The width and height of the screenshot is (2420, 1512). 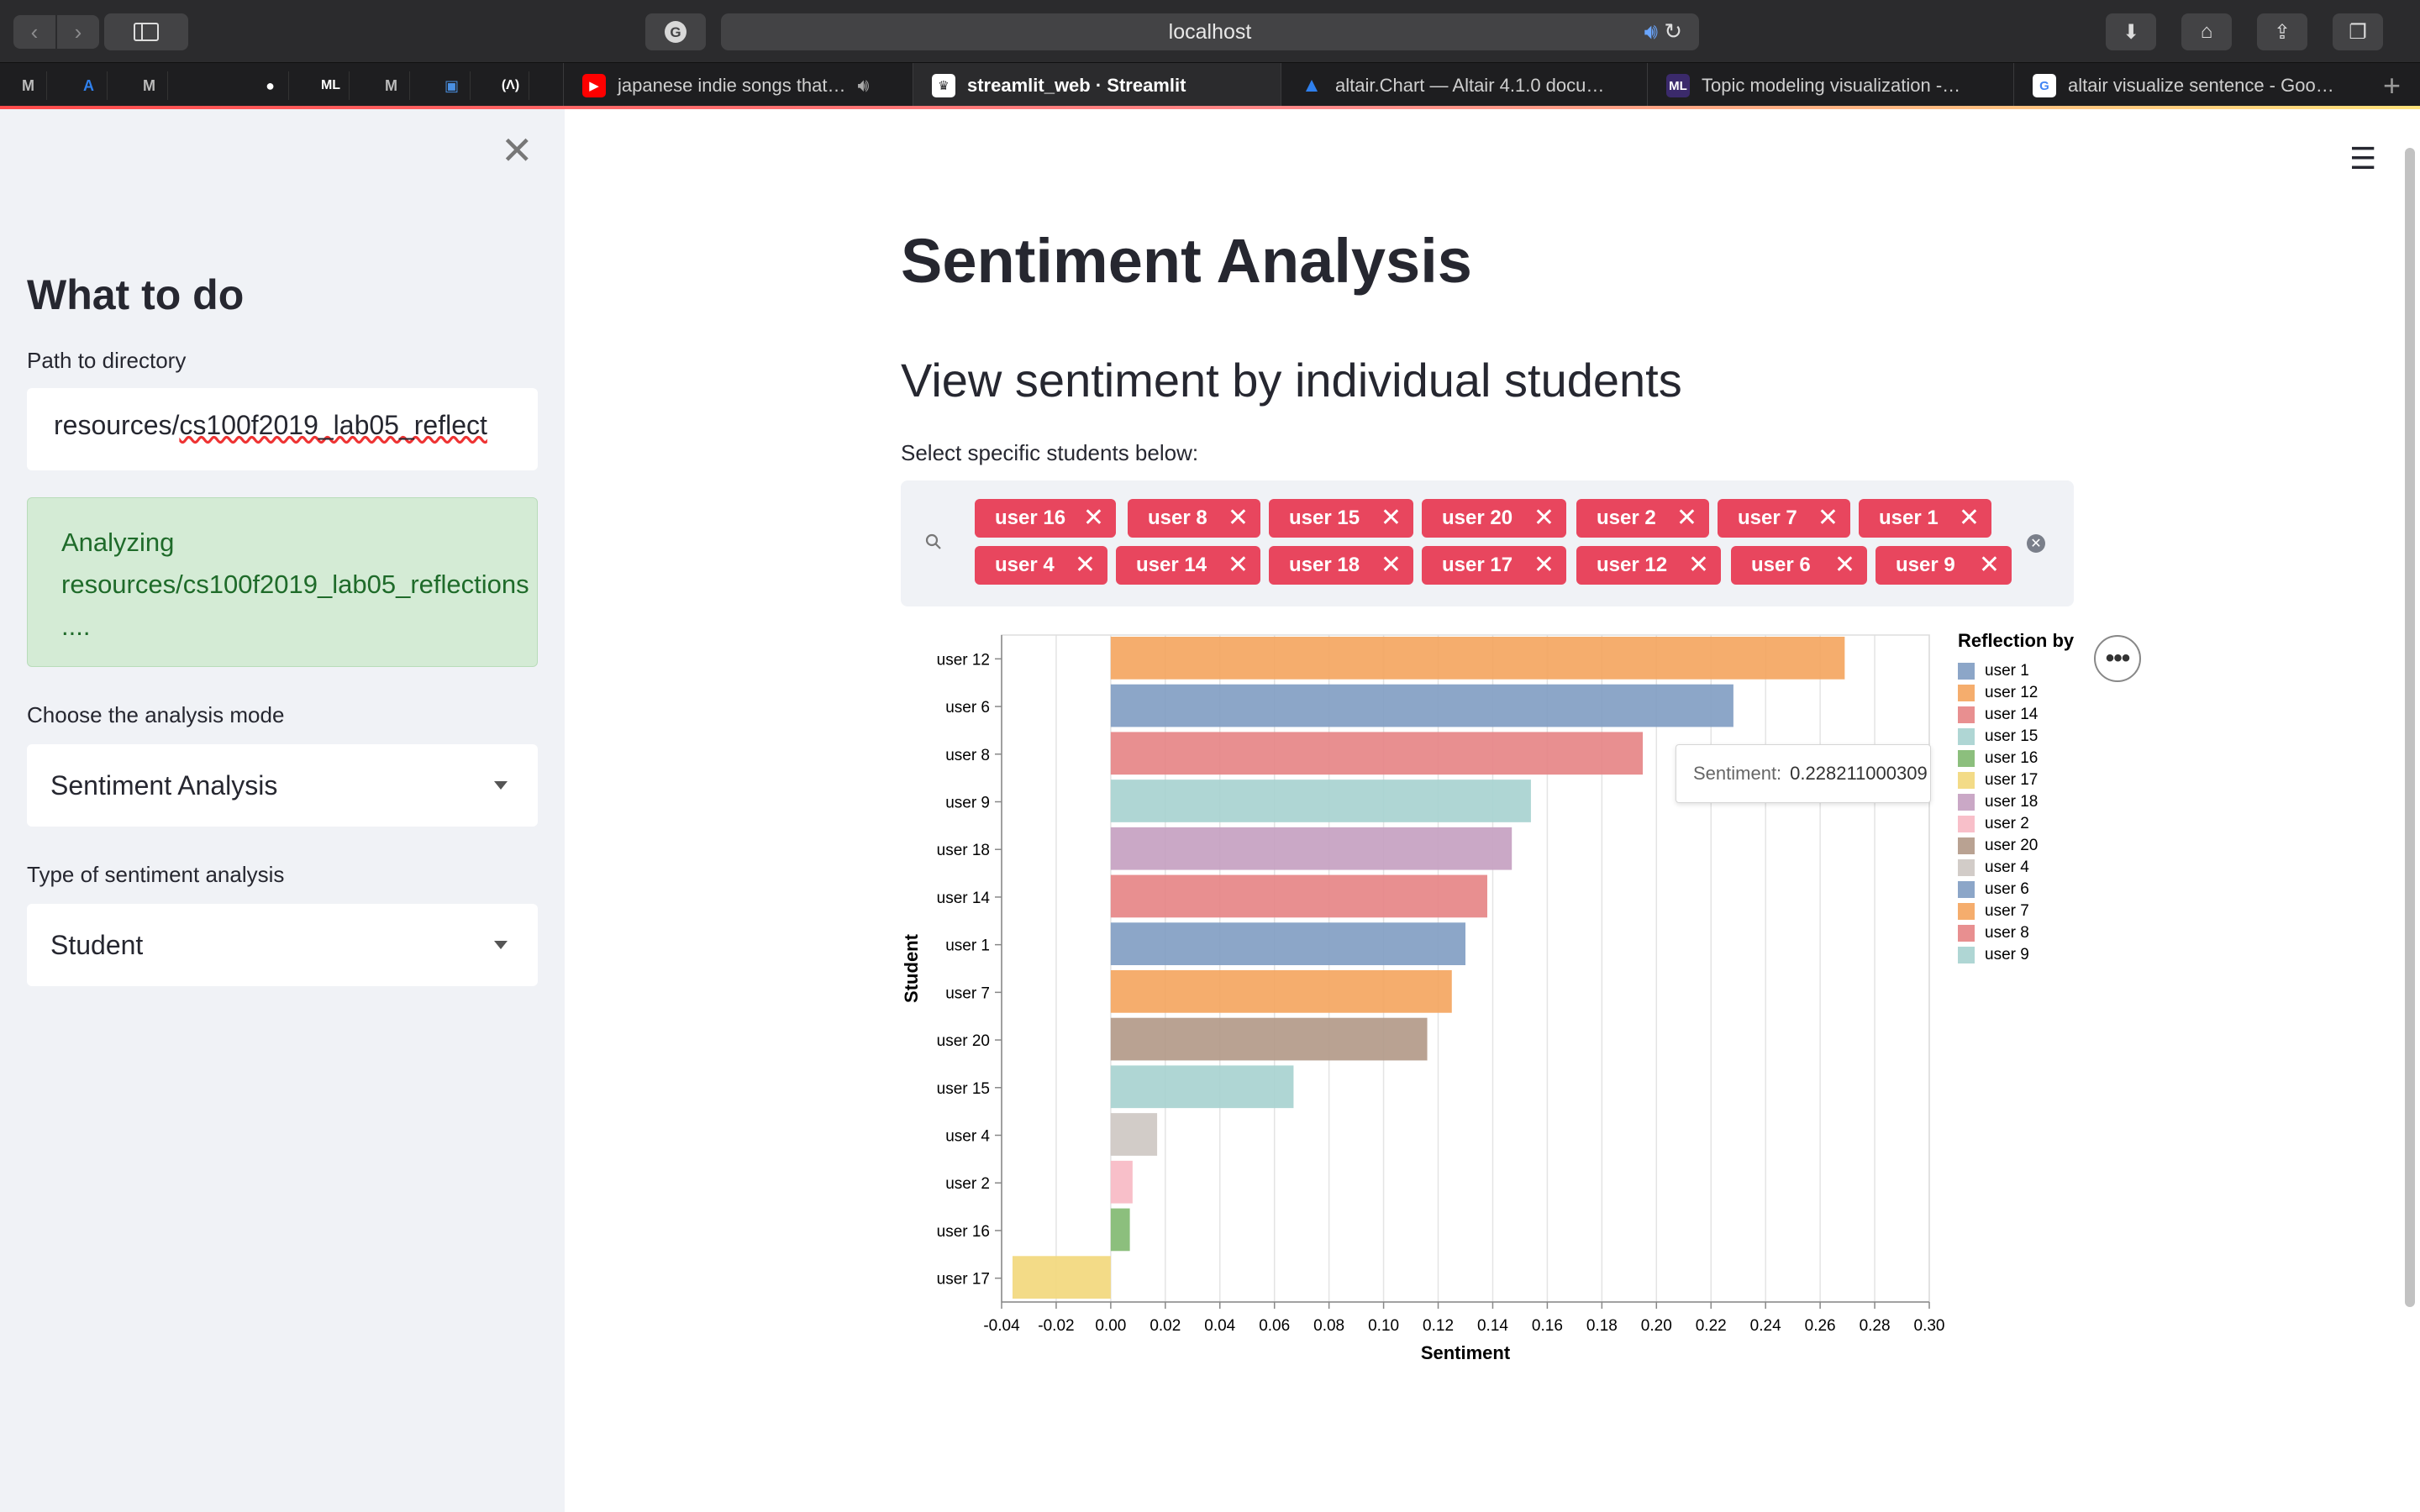 What do you see at coordinates (1041, 565) in the screenshot?
I see `student-chip: user 4 ✕` at bounding box center [1041, 565].